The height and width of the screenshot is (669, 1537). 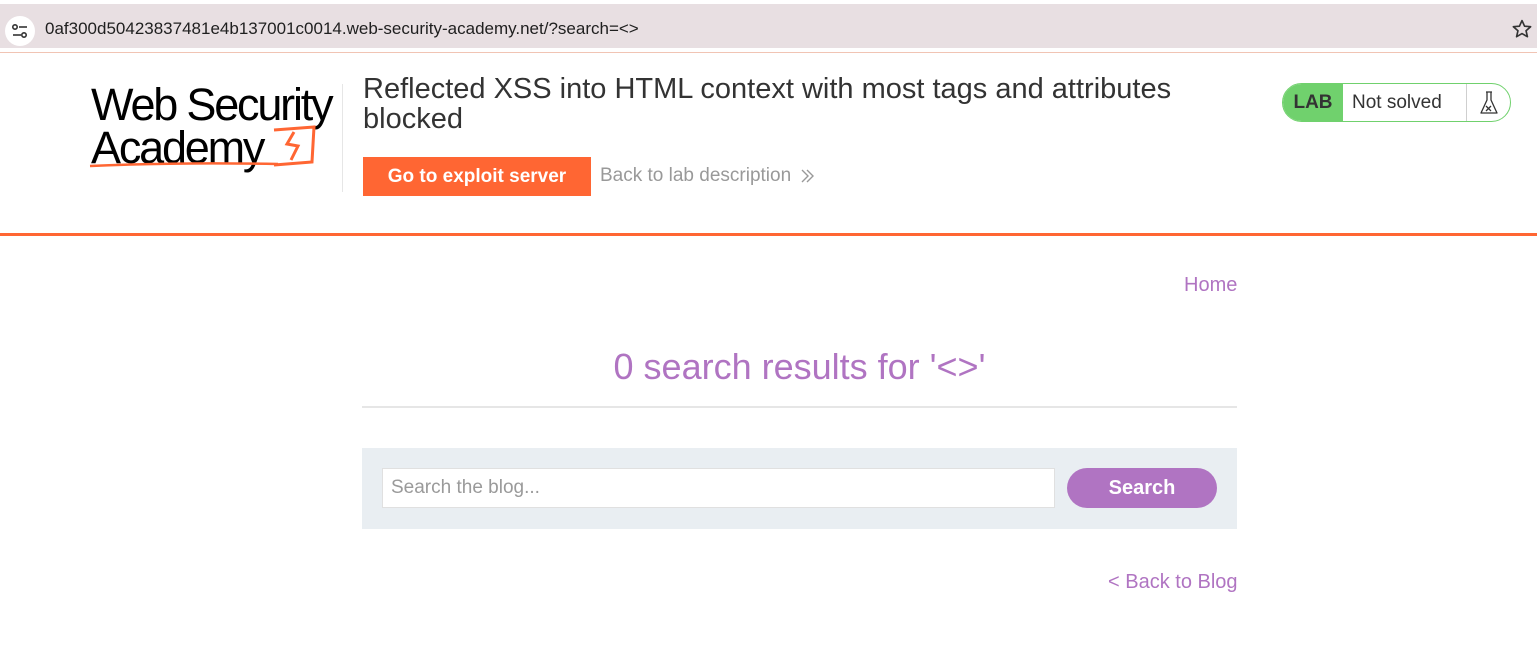 I want to click on web-security-academy-logo: Web Security Academy, so click(x=213, y=126).